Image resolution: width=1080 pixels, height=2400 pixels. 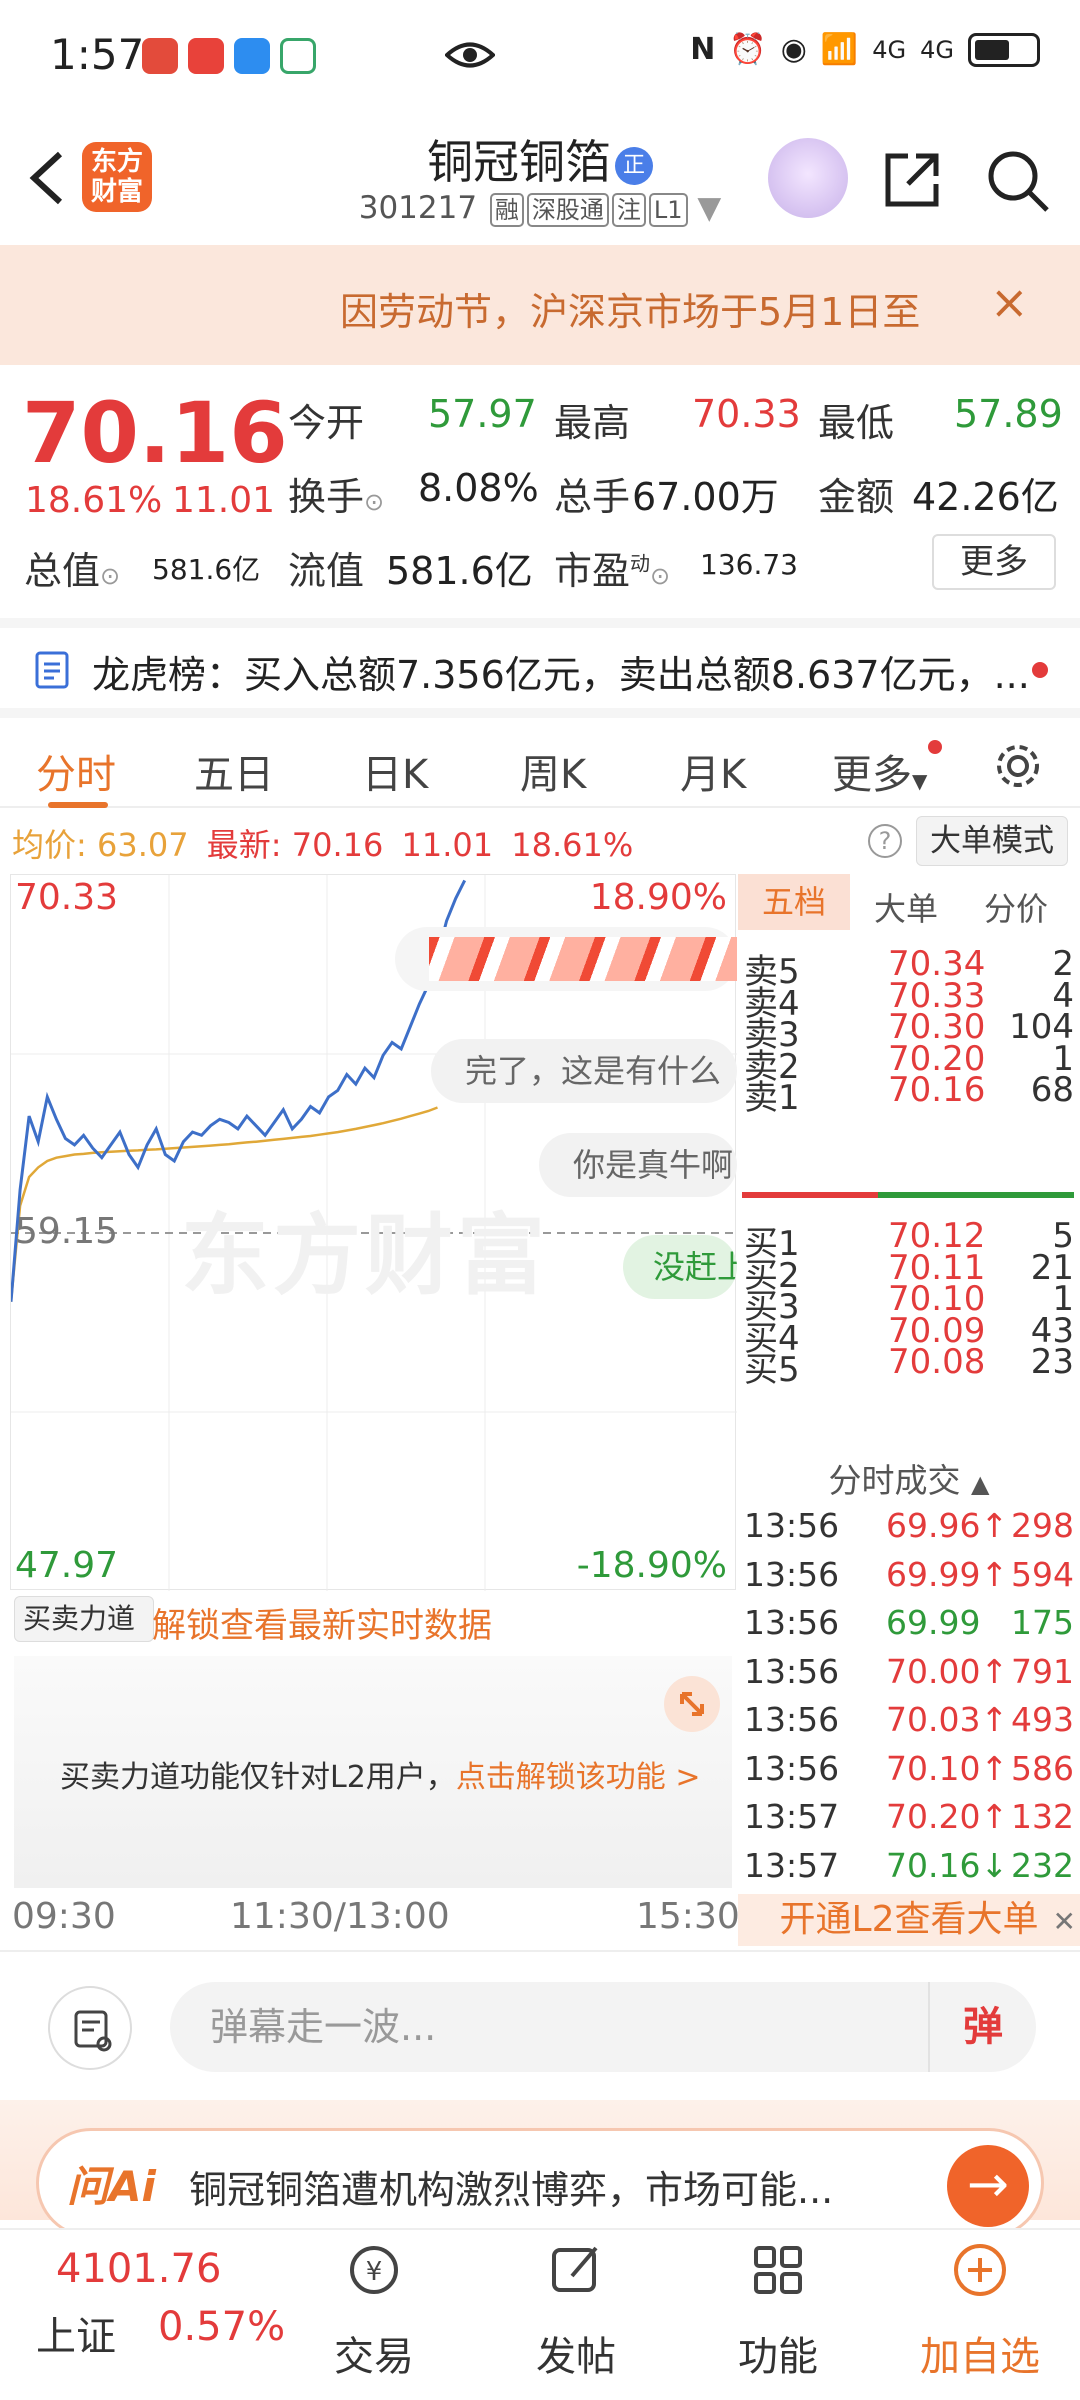 What do you see at coordinates (336, 497) in the screenshot?
I see `turnover-label: 换手⊙` at bounding box center [336, 497].